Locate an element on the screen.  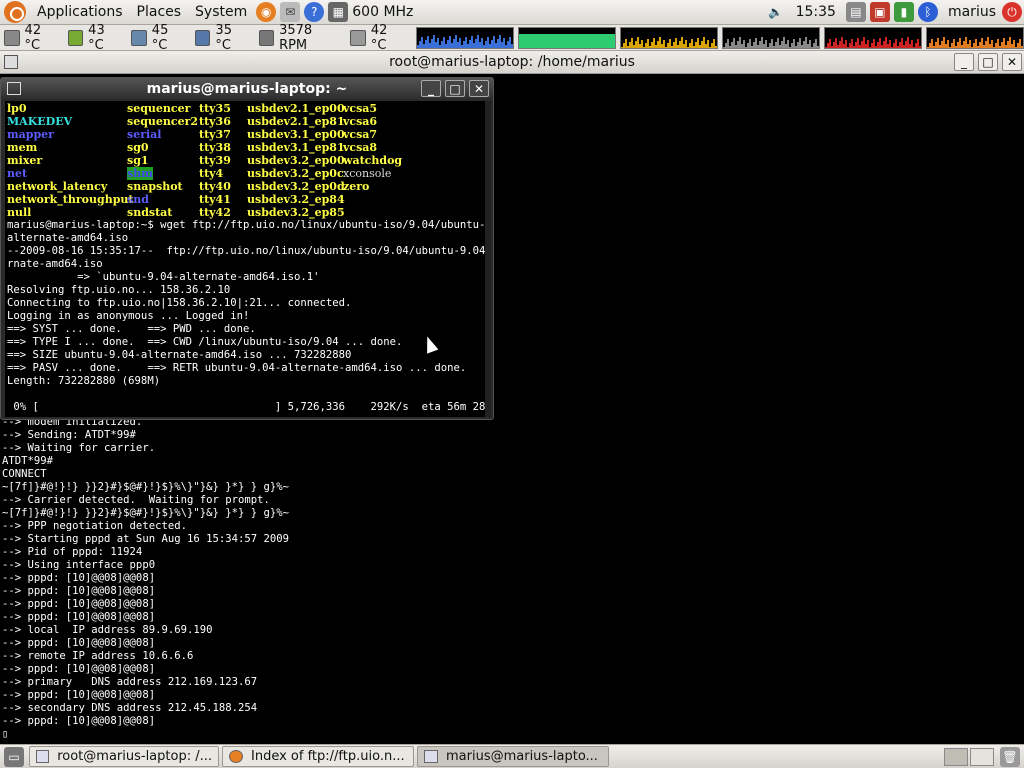
show-desktop-icon: ▭ is located at coordinates (14, 756).